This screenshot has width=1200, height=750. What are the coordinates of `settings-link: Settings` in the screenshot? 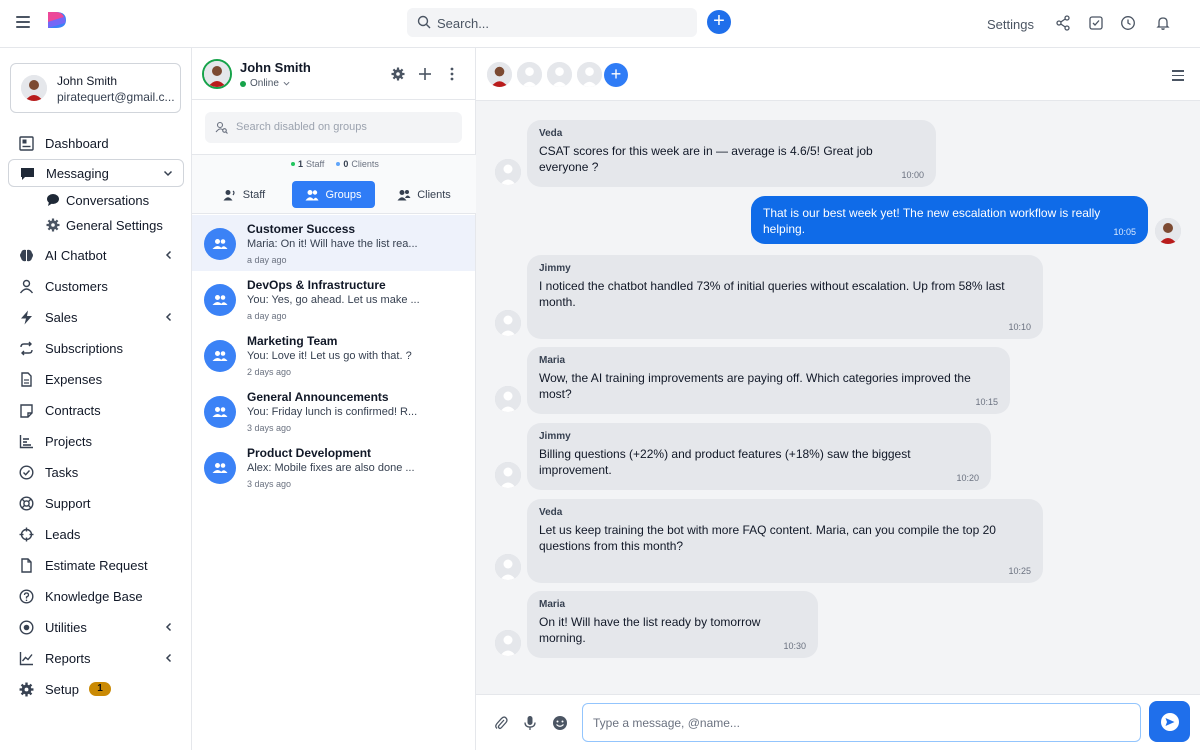 It's located at (1010, 24).